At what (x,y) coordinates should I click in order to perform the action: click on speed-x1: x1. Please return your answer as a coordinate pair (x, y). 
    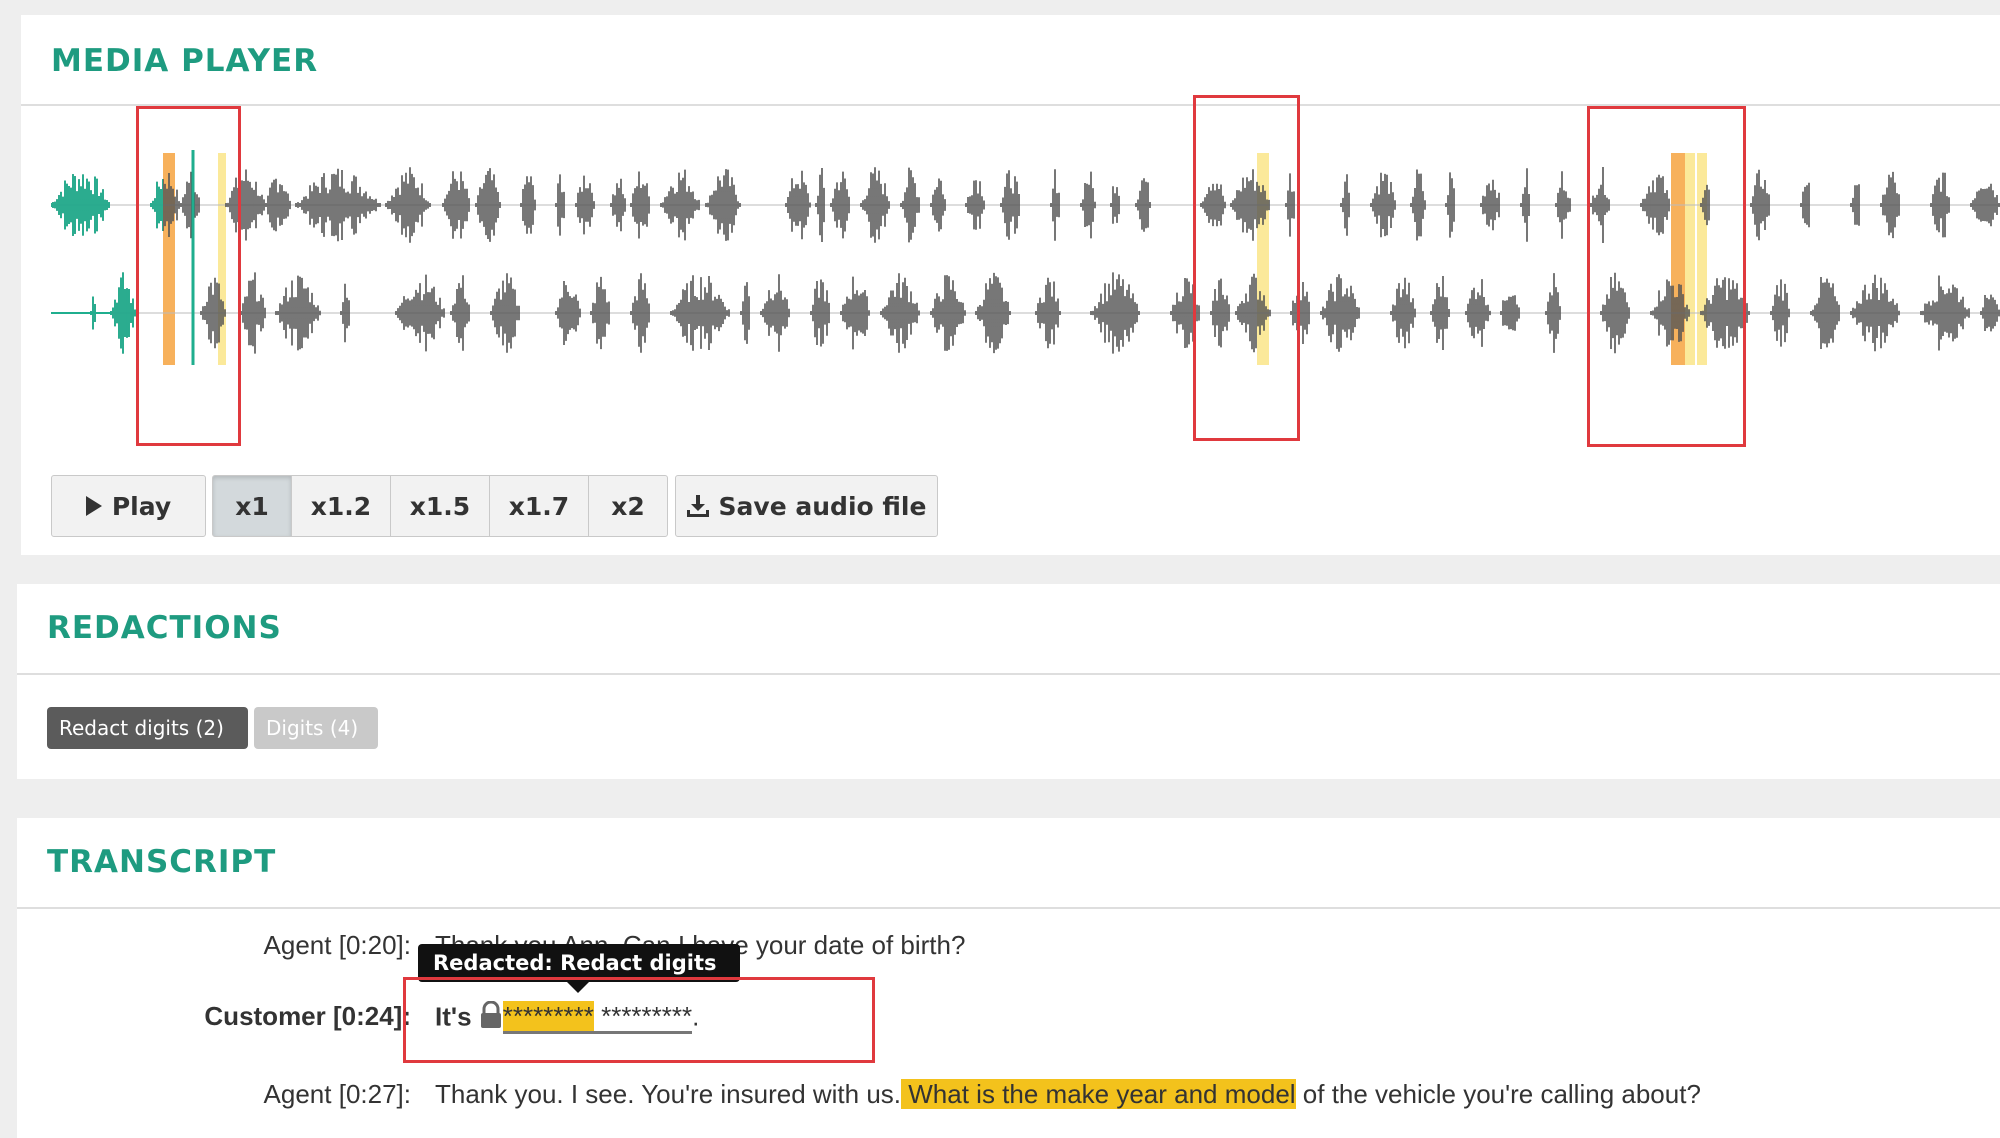
    Looking at the image, I should click on (252, 506).